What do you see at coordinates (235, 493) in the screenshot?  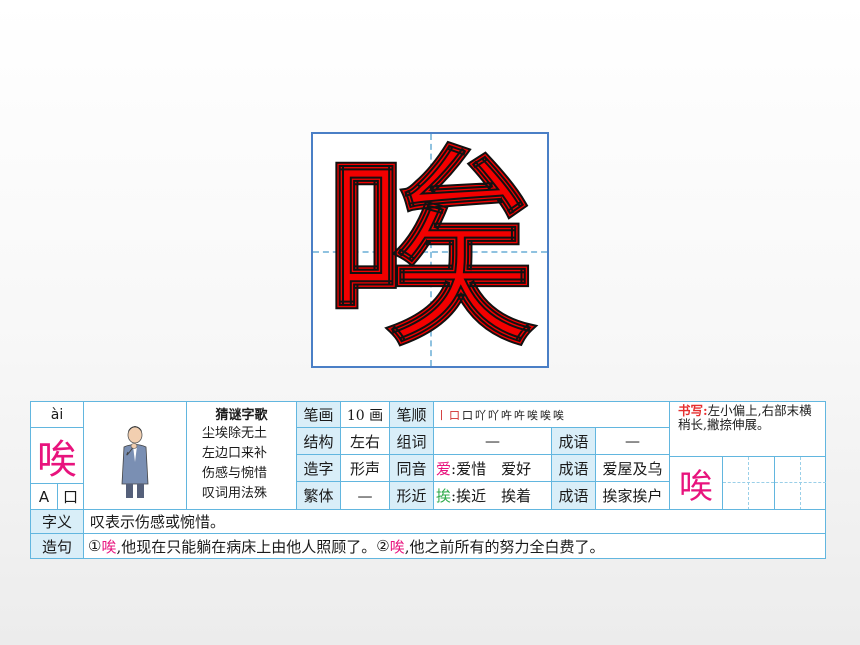 I see `riddle-line: 叹词用法殊` at bounding box center [235, 493].